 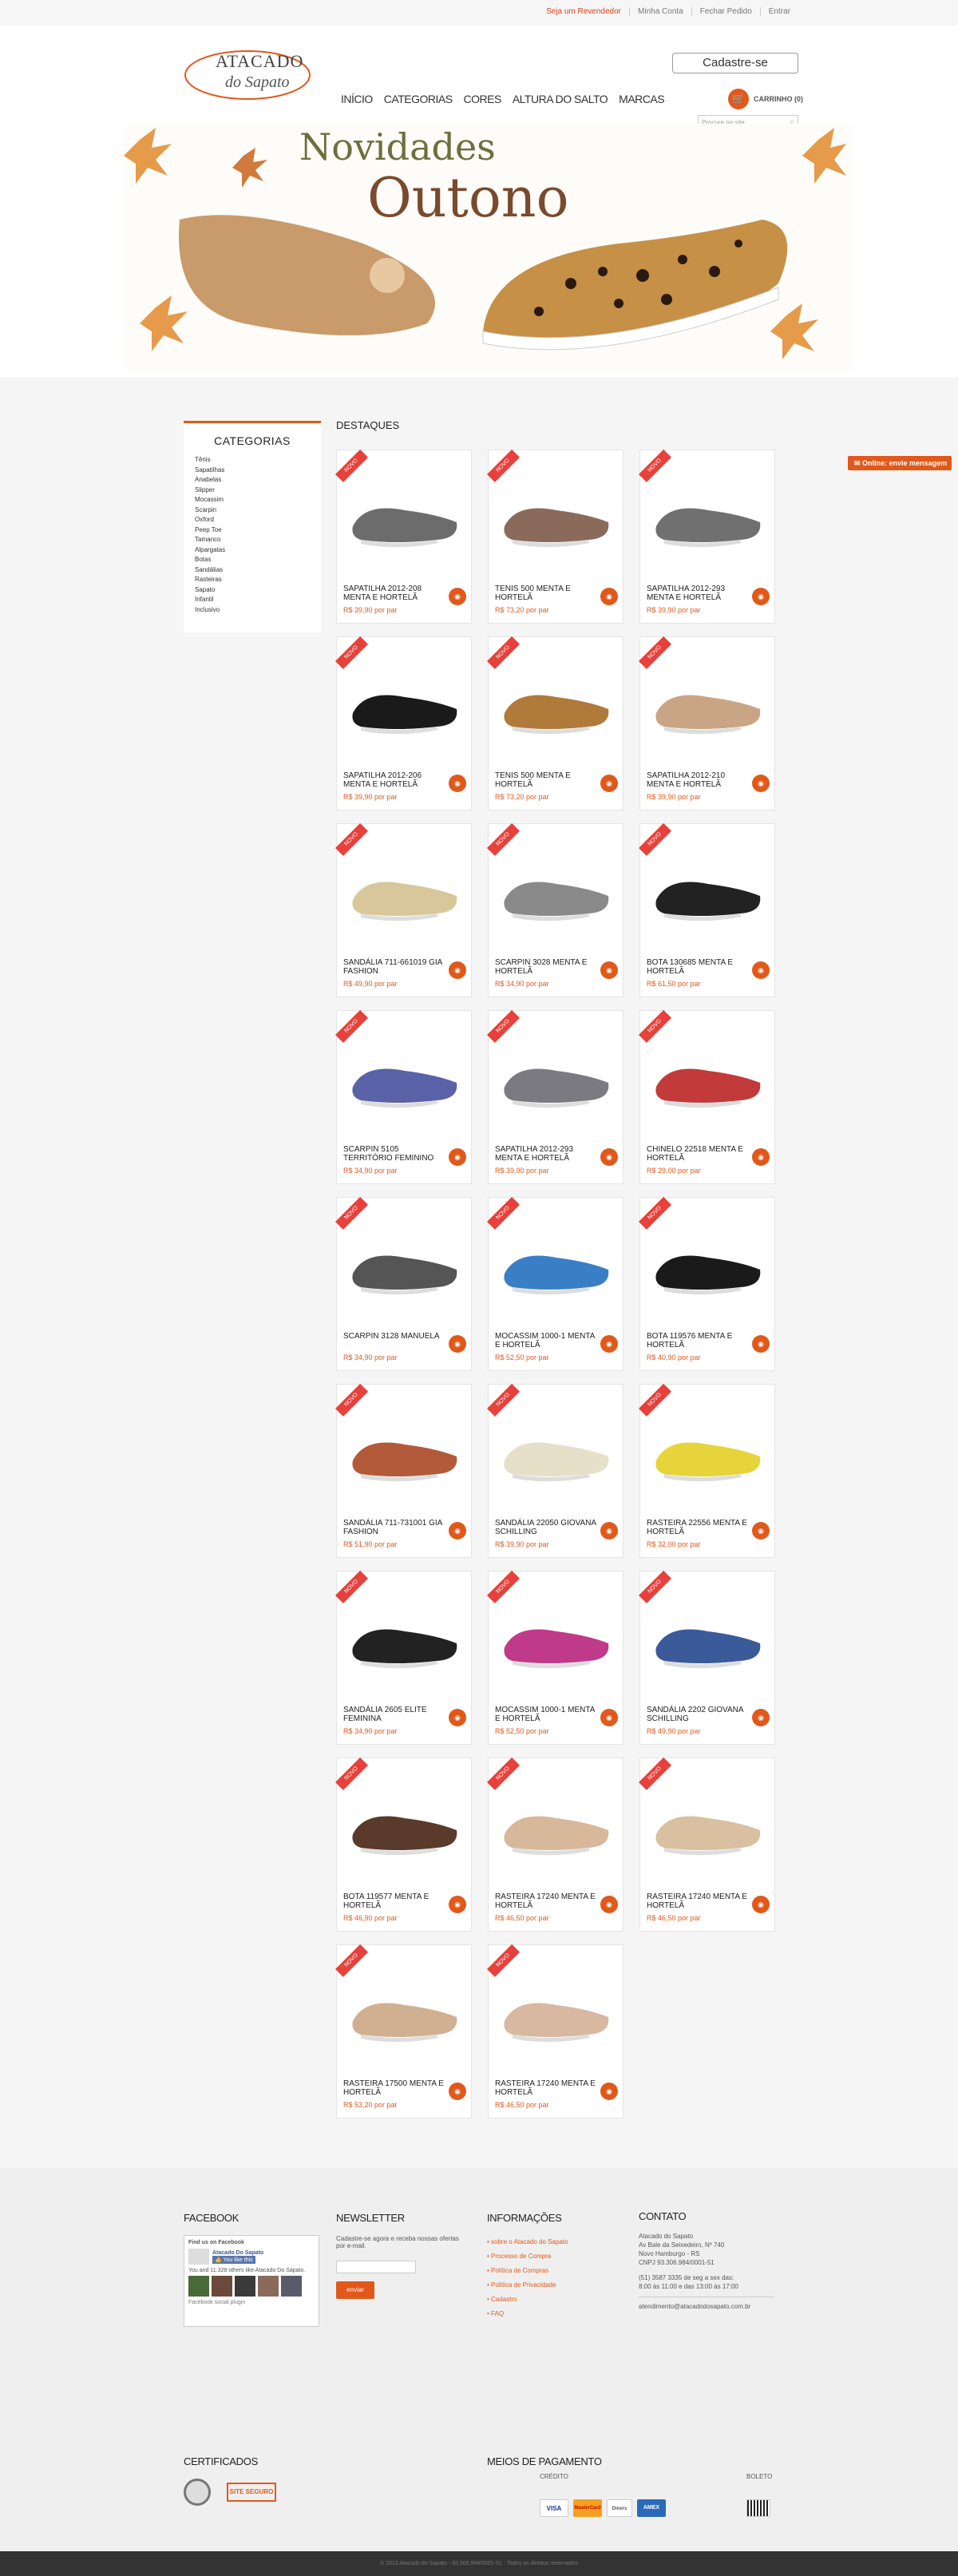 I want to click on product-name: SAPATILHA 2012-206 MENTA E HORTELÃ, so click(x=395, y=780).